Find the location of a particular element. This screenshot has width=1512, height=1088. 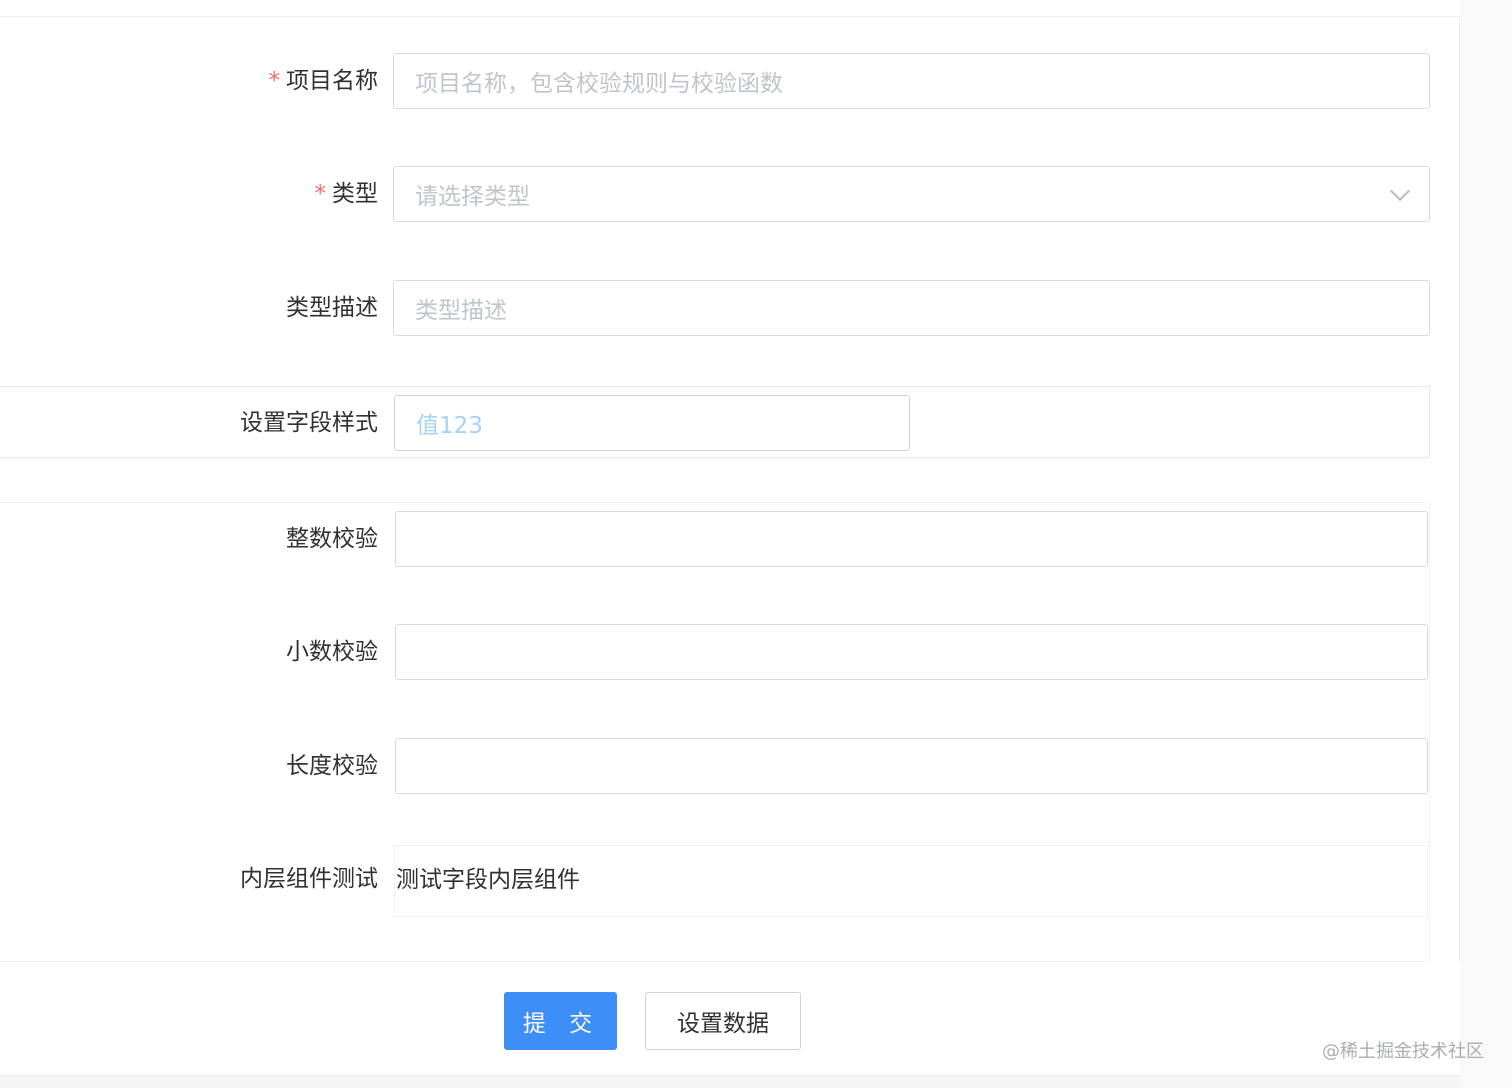

project-name-input: 项目名称，包含校验规则与校验函数 is located at coordinates (911, 81).